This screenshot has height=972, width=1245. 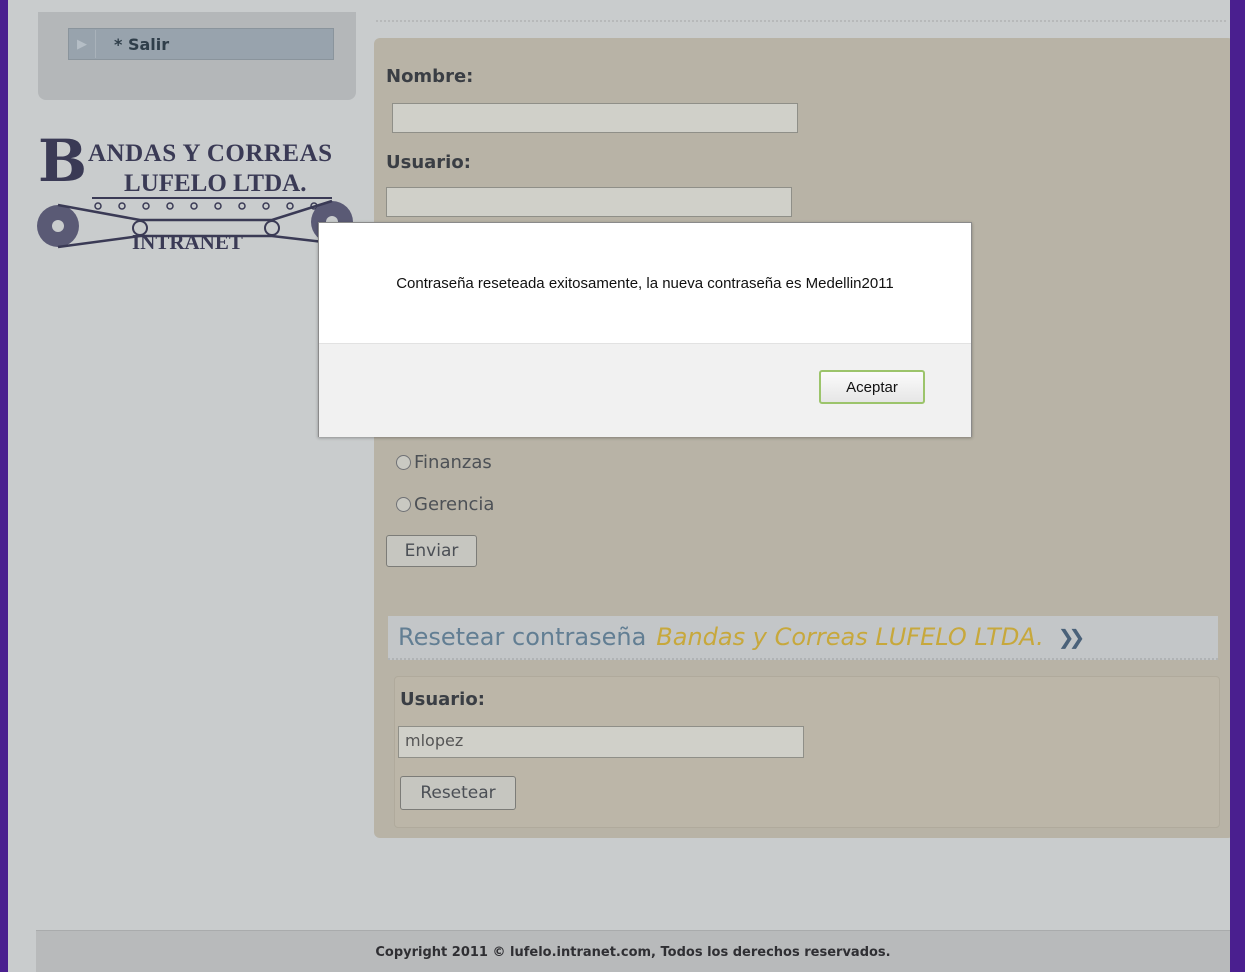 What do you see at coordinates (142, 44) in the screenshot?
I see `sidebar-item-label: * Salir` at bounding box center [142, 44].